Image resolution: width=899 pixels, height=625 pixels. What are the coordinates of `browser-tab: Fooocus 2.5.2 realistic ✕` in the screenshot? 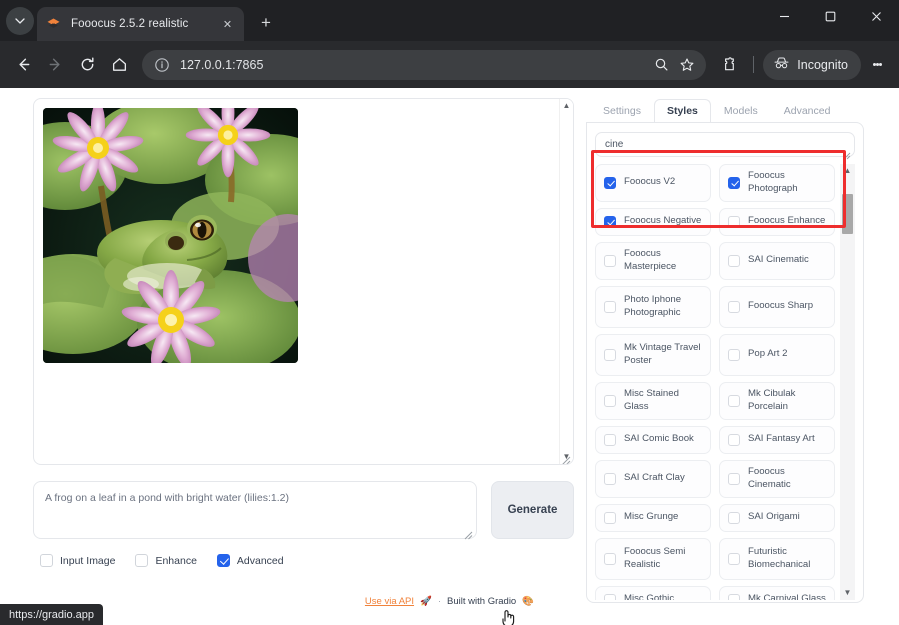 It's located at (140, 24).